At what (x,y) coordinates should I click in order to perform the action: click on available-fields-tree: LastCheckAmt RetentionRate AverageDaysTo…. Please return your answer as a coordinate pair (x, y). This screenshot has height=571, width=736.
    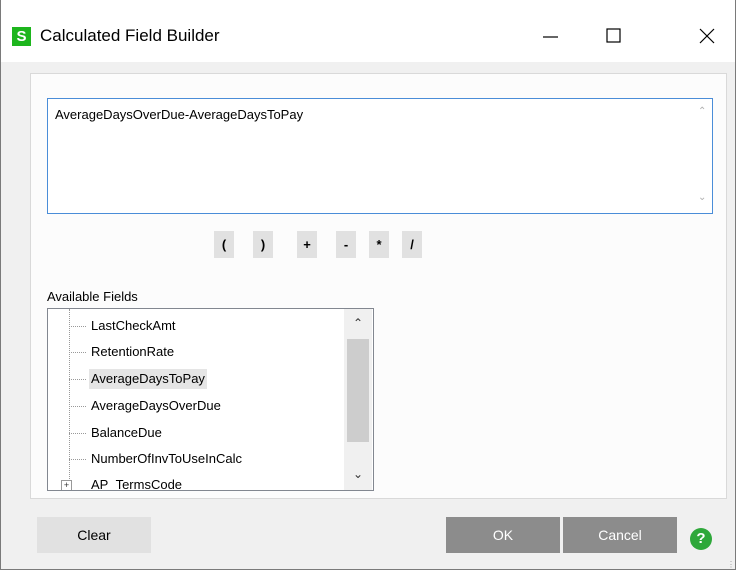
    Looking at the image, I should click on (210, 399).